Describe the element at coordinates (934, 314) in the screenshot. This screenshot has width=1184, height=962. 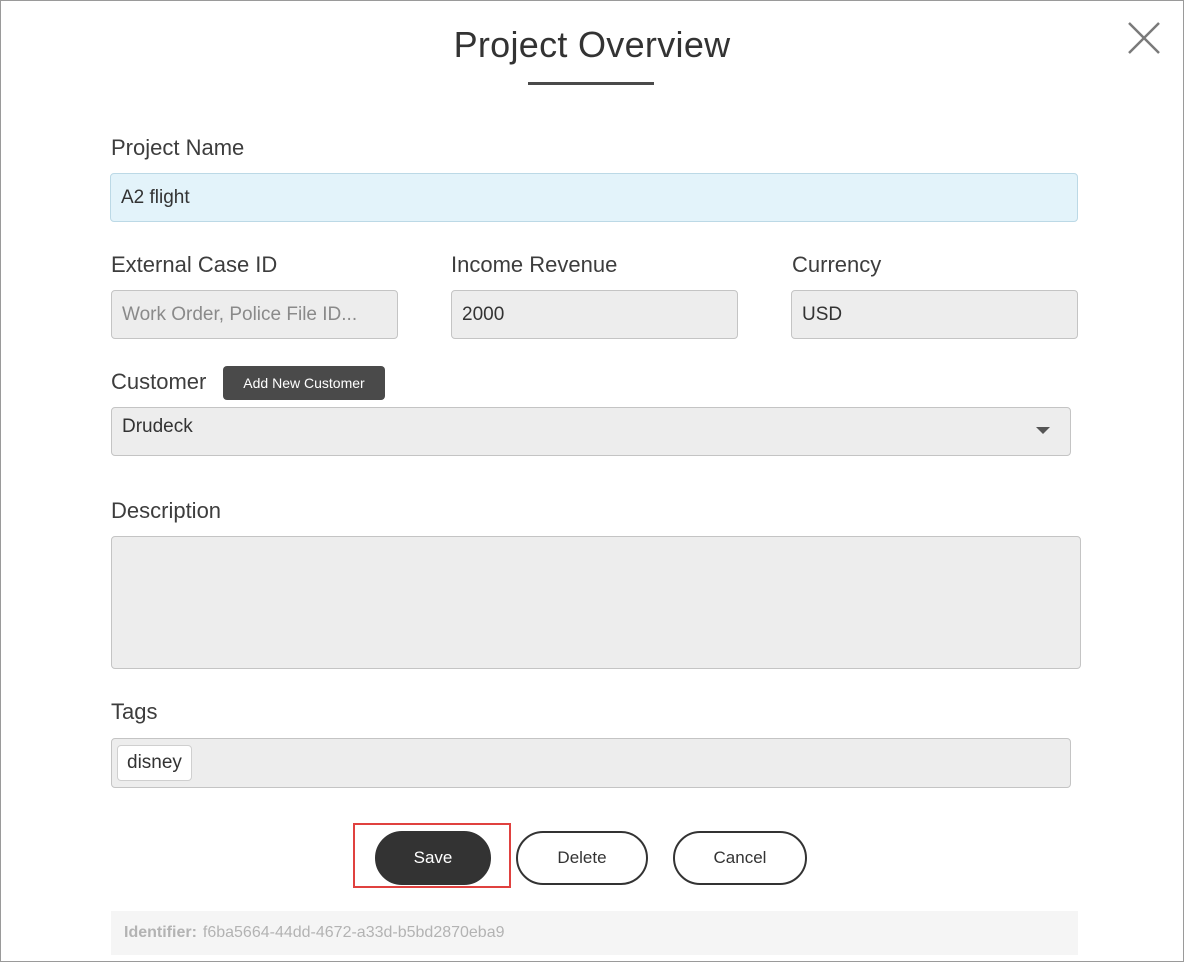
I see `currency-input: USD` at that location.